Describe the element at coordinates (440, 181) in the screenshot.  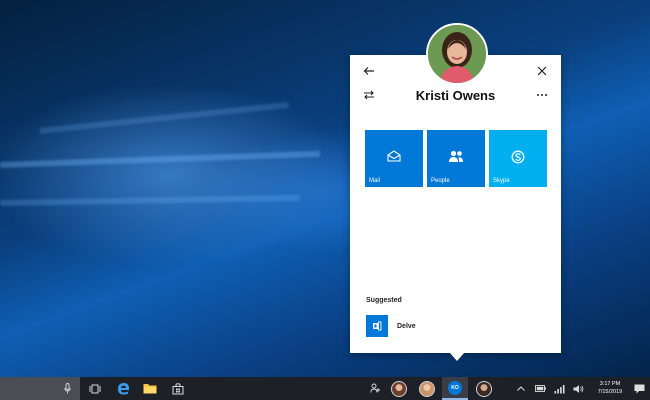
I see `tile-label: People` at that location.